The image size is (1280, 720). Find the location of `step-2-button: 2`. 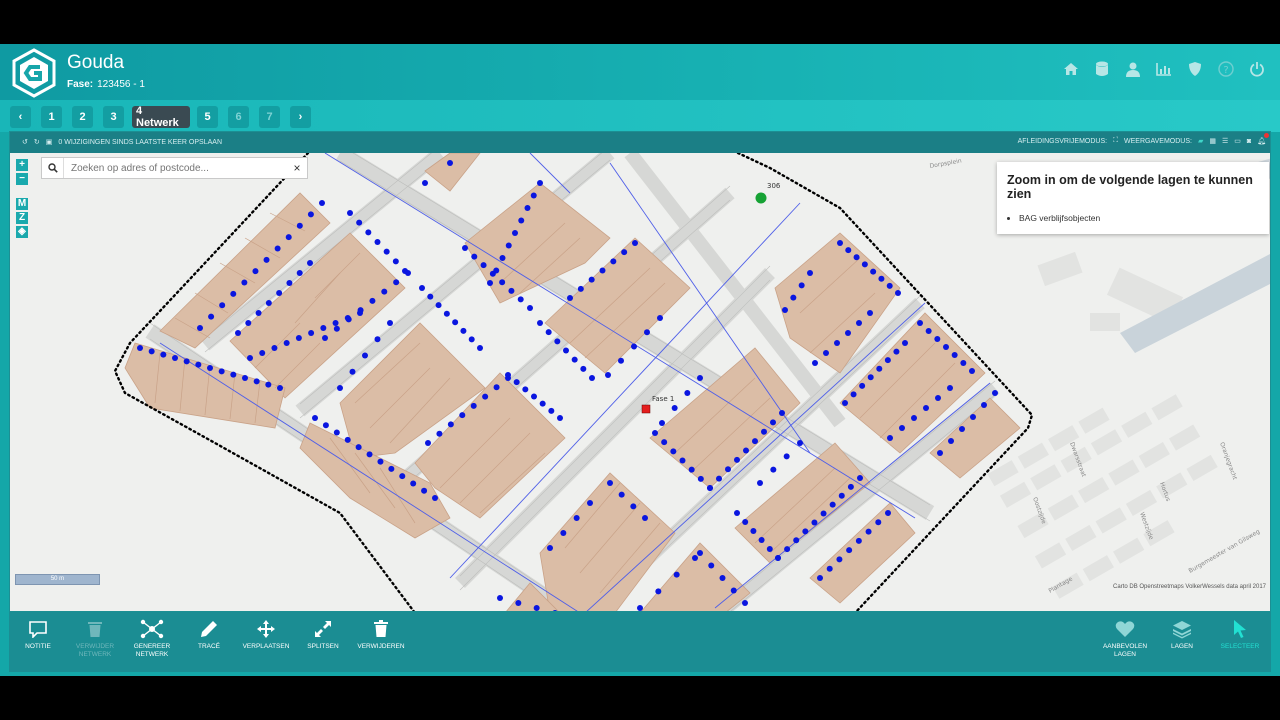

step-2-button: 2 is located at coordinates (82, 117).